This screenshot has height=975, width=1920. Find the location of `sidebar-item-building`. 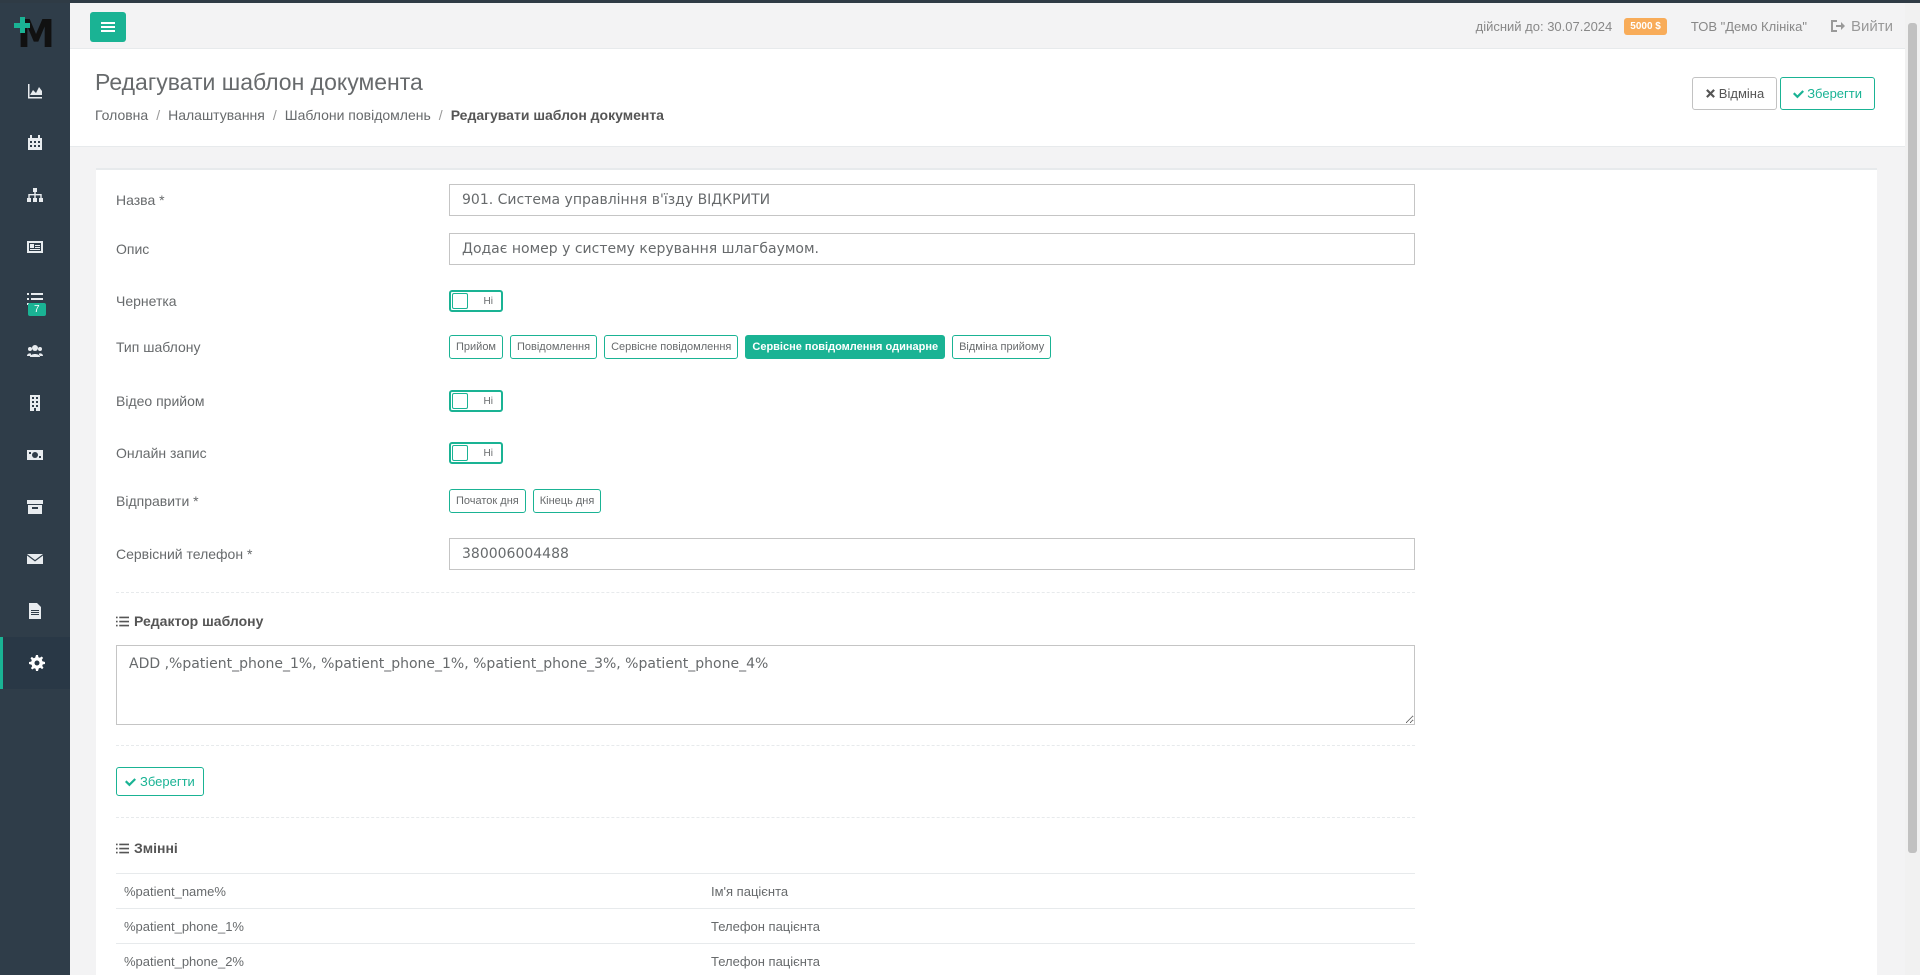

sidebar-item-building is located at coordinates (35, 403).